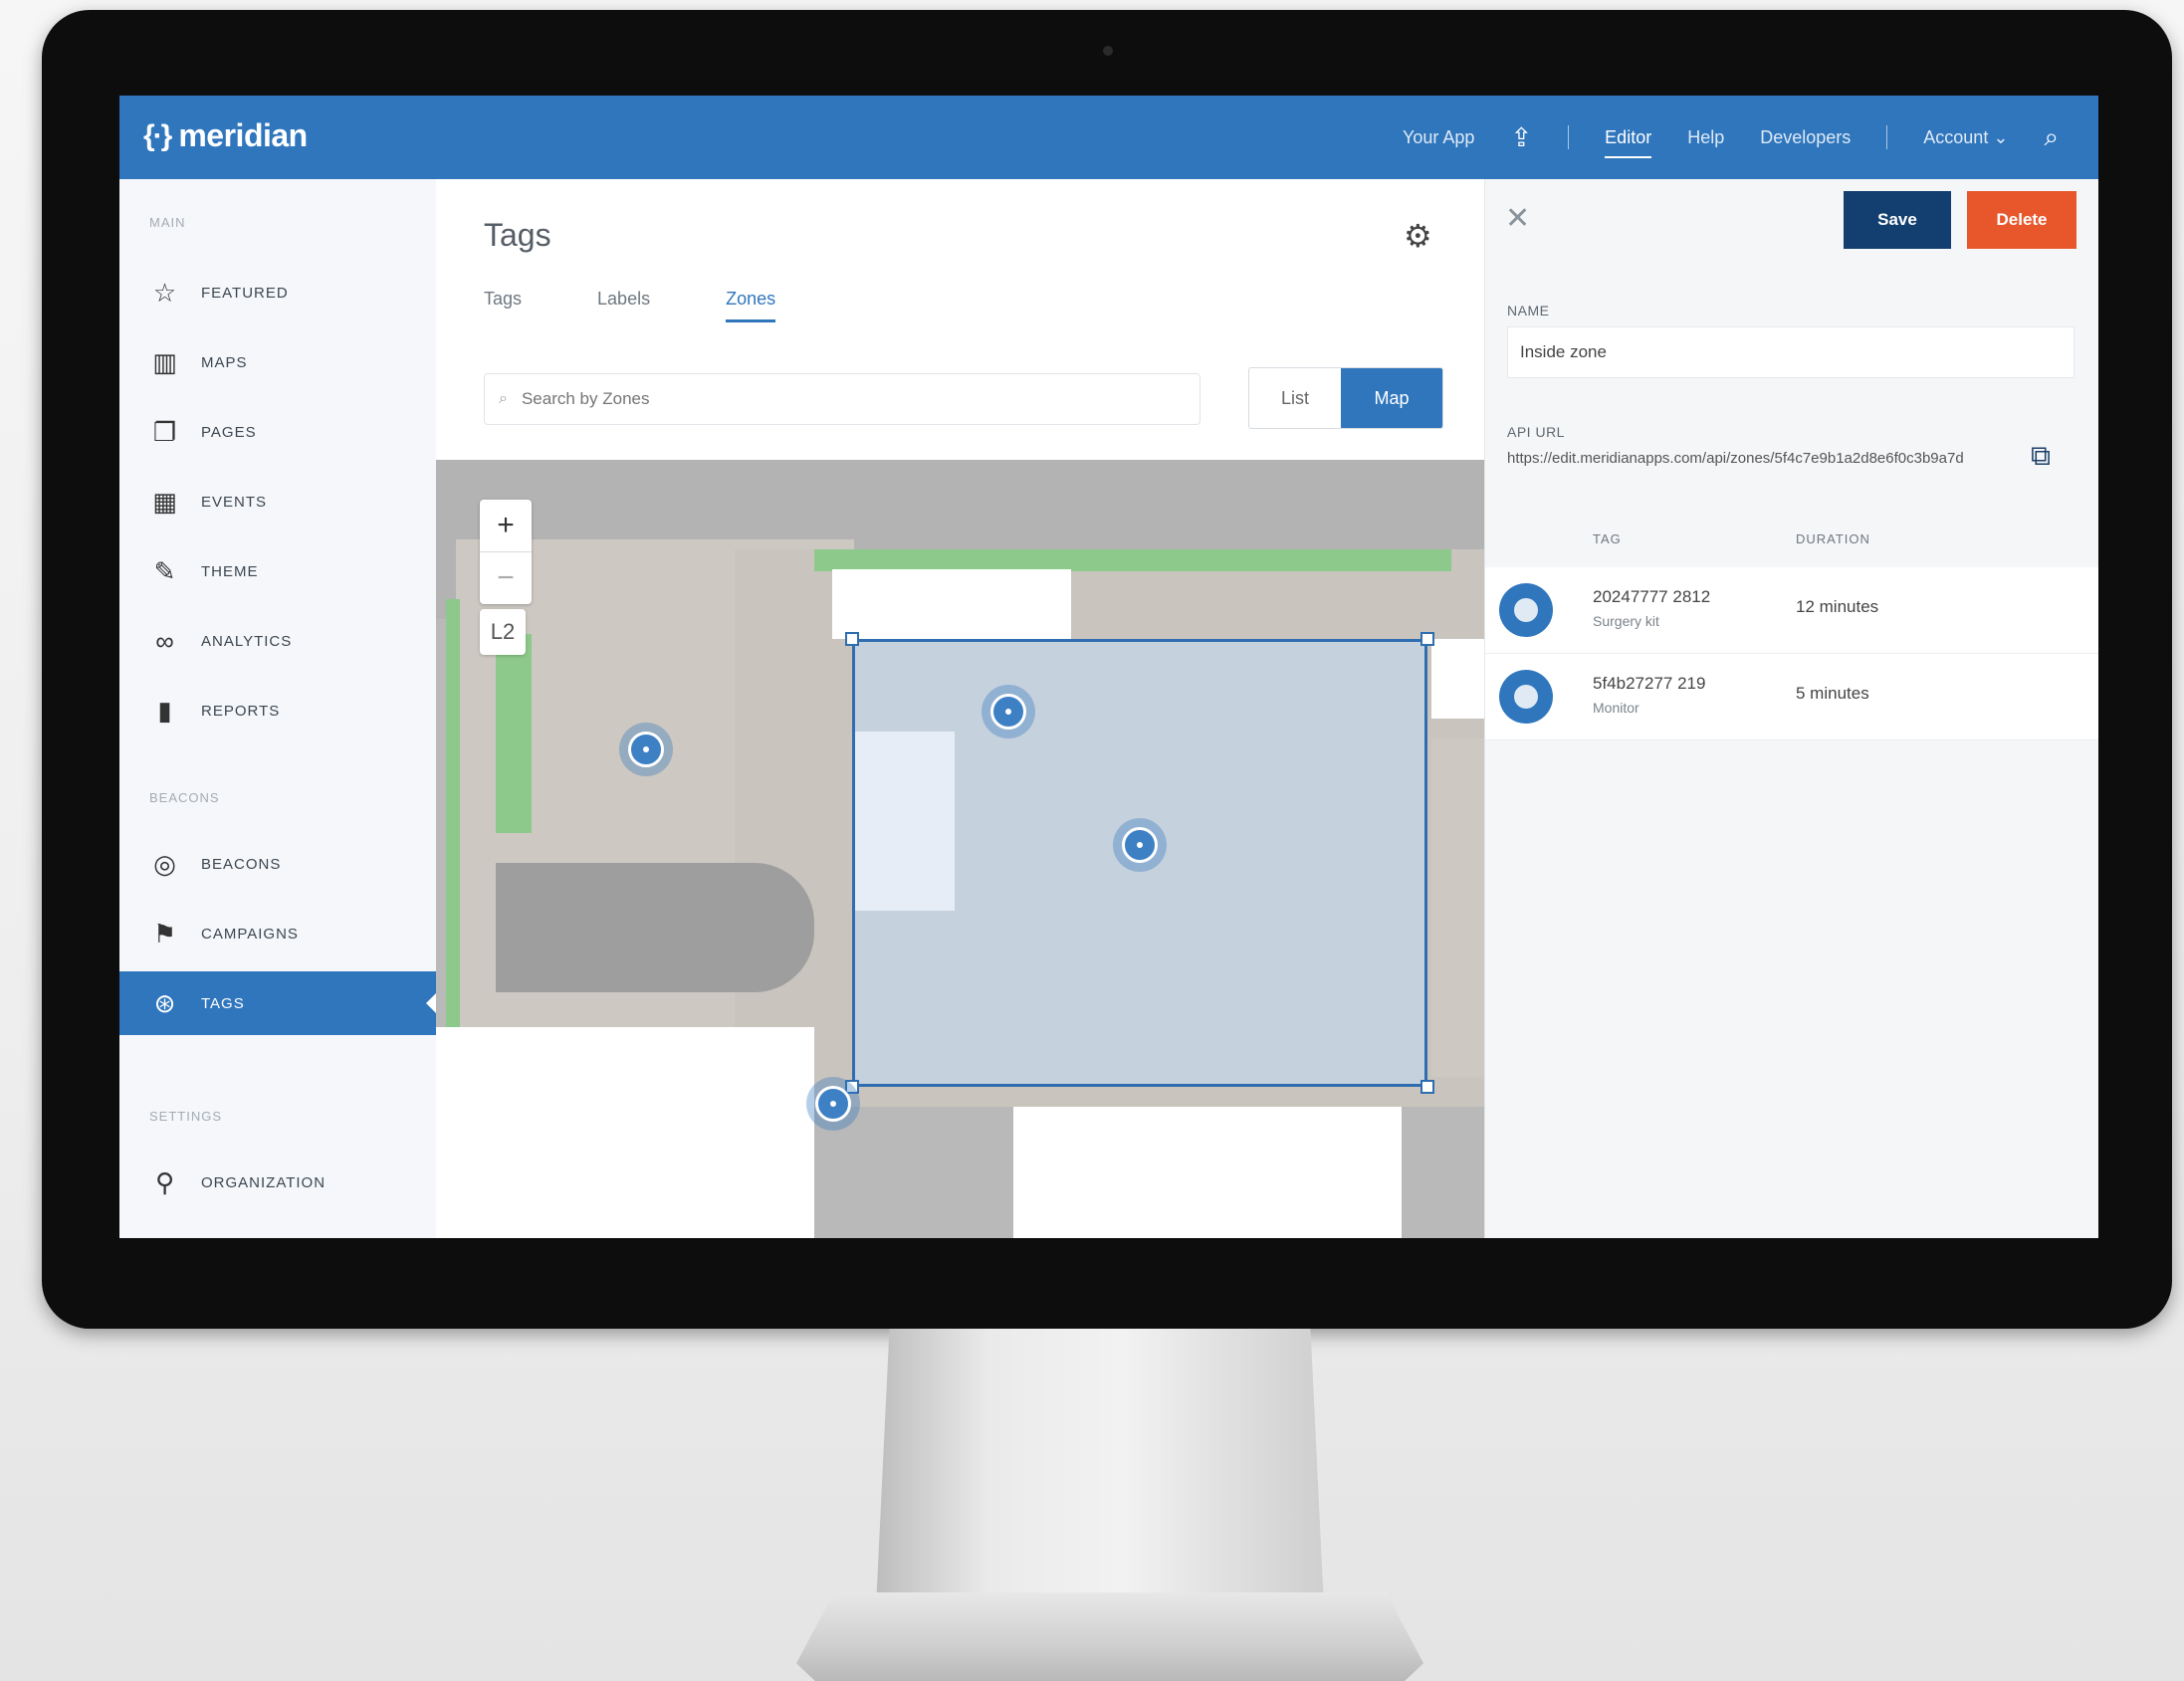 Image resolution: width=2184 pixels, height=1681 pixels. What do you see at coordinates (1626, 621) in the screenshot?
I see `tag-label: Surgery kit` at bounding box center [1626, 621].